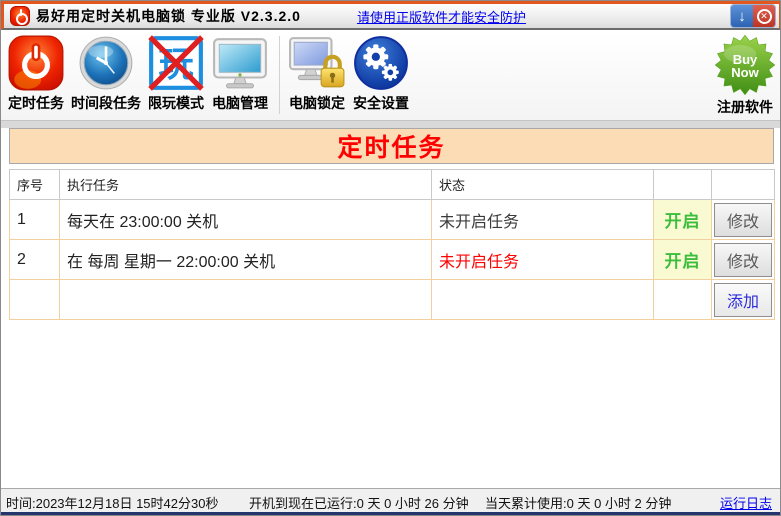 The height and width of the screenshot is (516, 781). I want to click on cell-enable, so click(682, 299).